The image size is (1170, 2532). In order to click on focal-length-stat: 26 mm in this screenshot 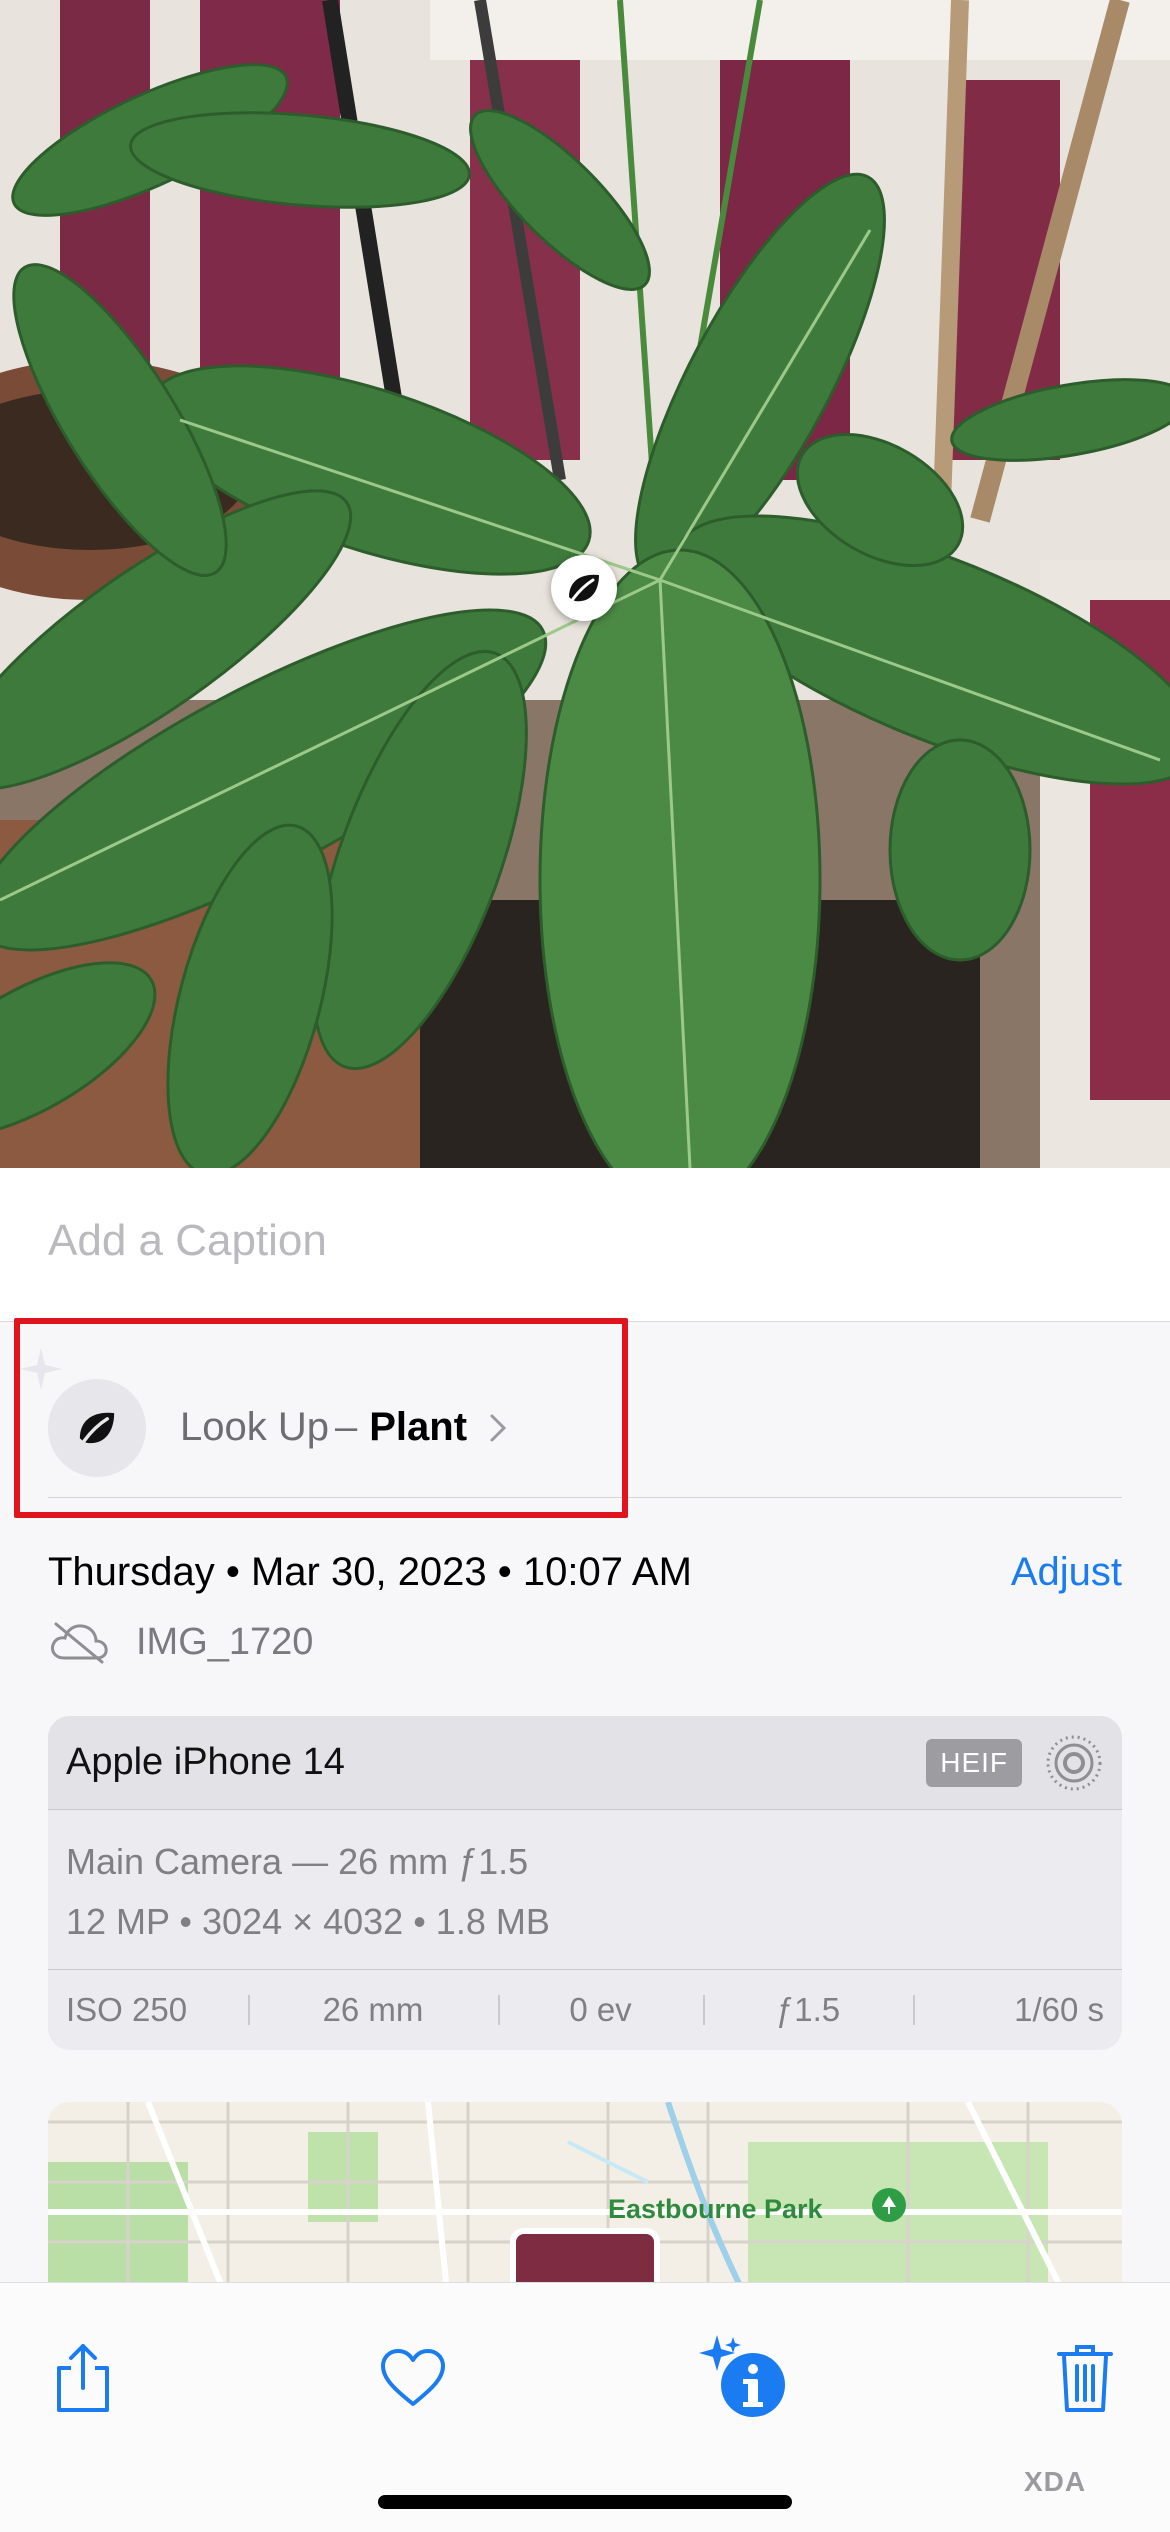, I will do `click(373, 2010)`.